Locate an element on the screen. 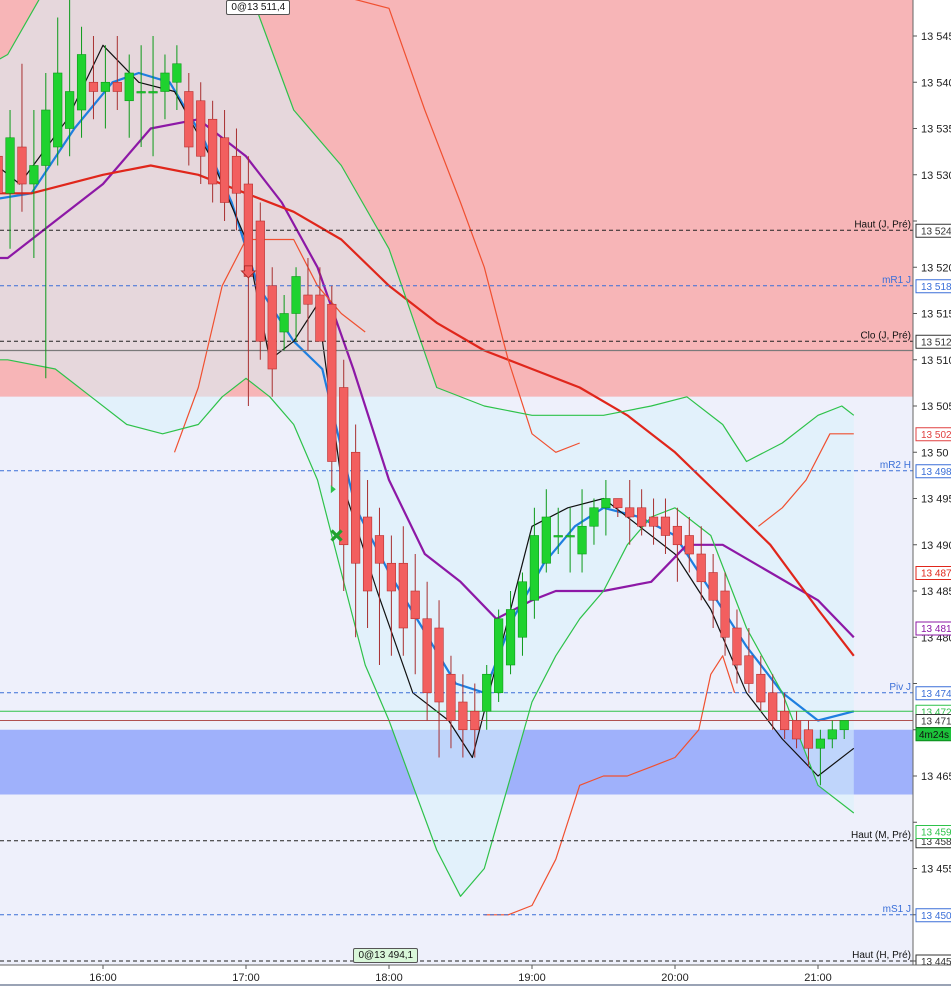 Image resolution: width=951 pixels, height=989 pixels. y-tick-label: 13 505 is located at coordinates (936, 407).